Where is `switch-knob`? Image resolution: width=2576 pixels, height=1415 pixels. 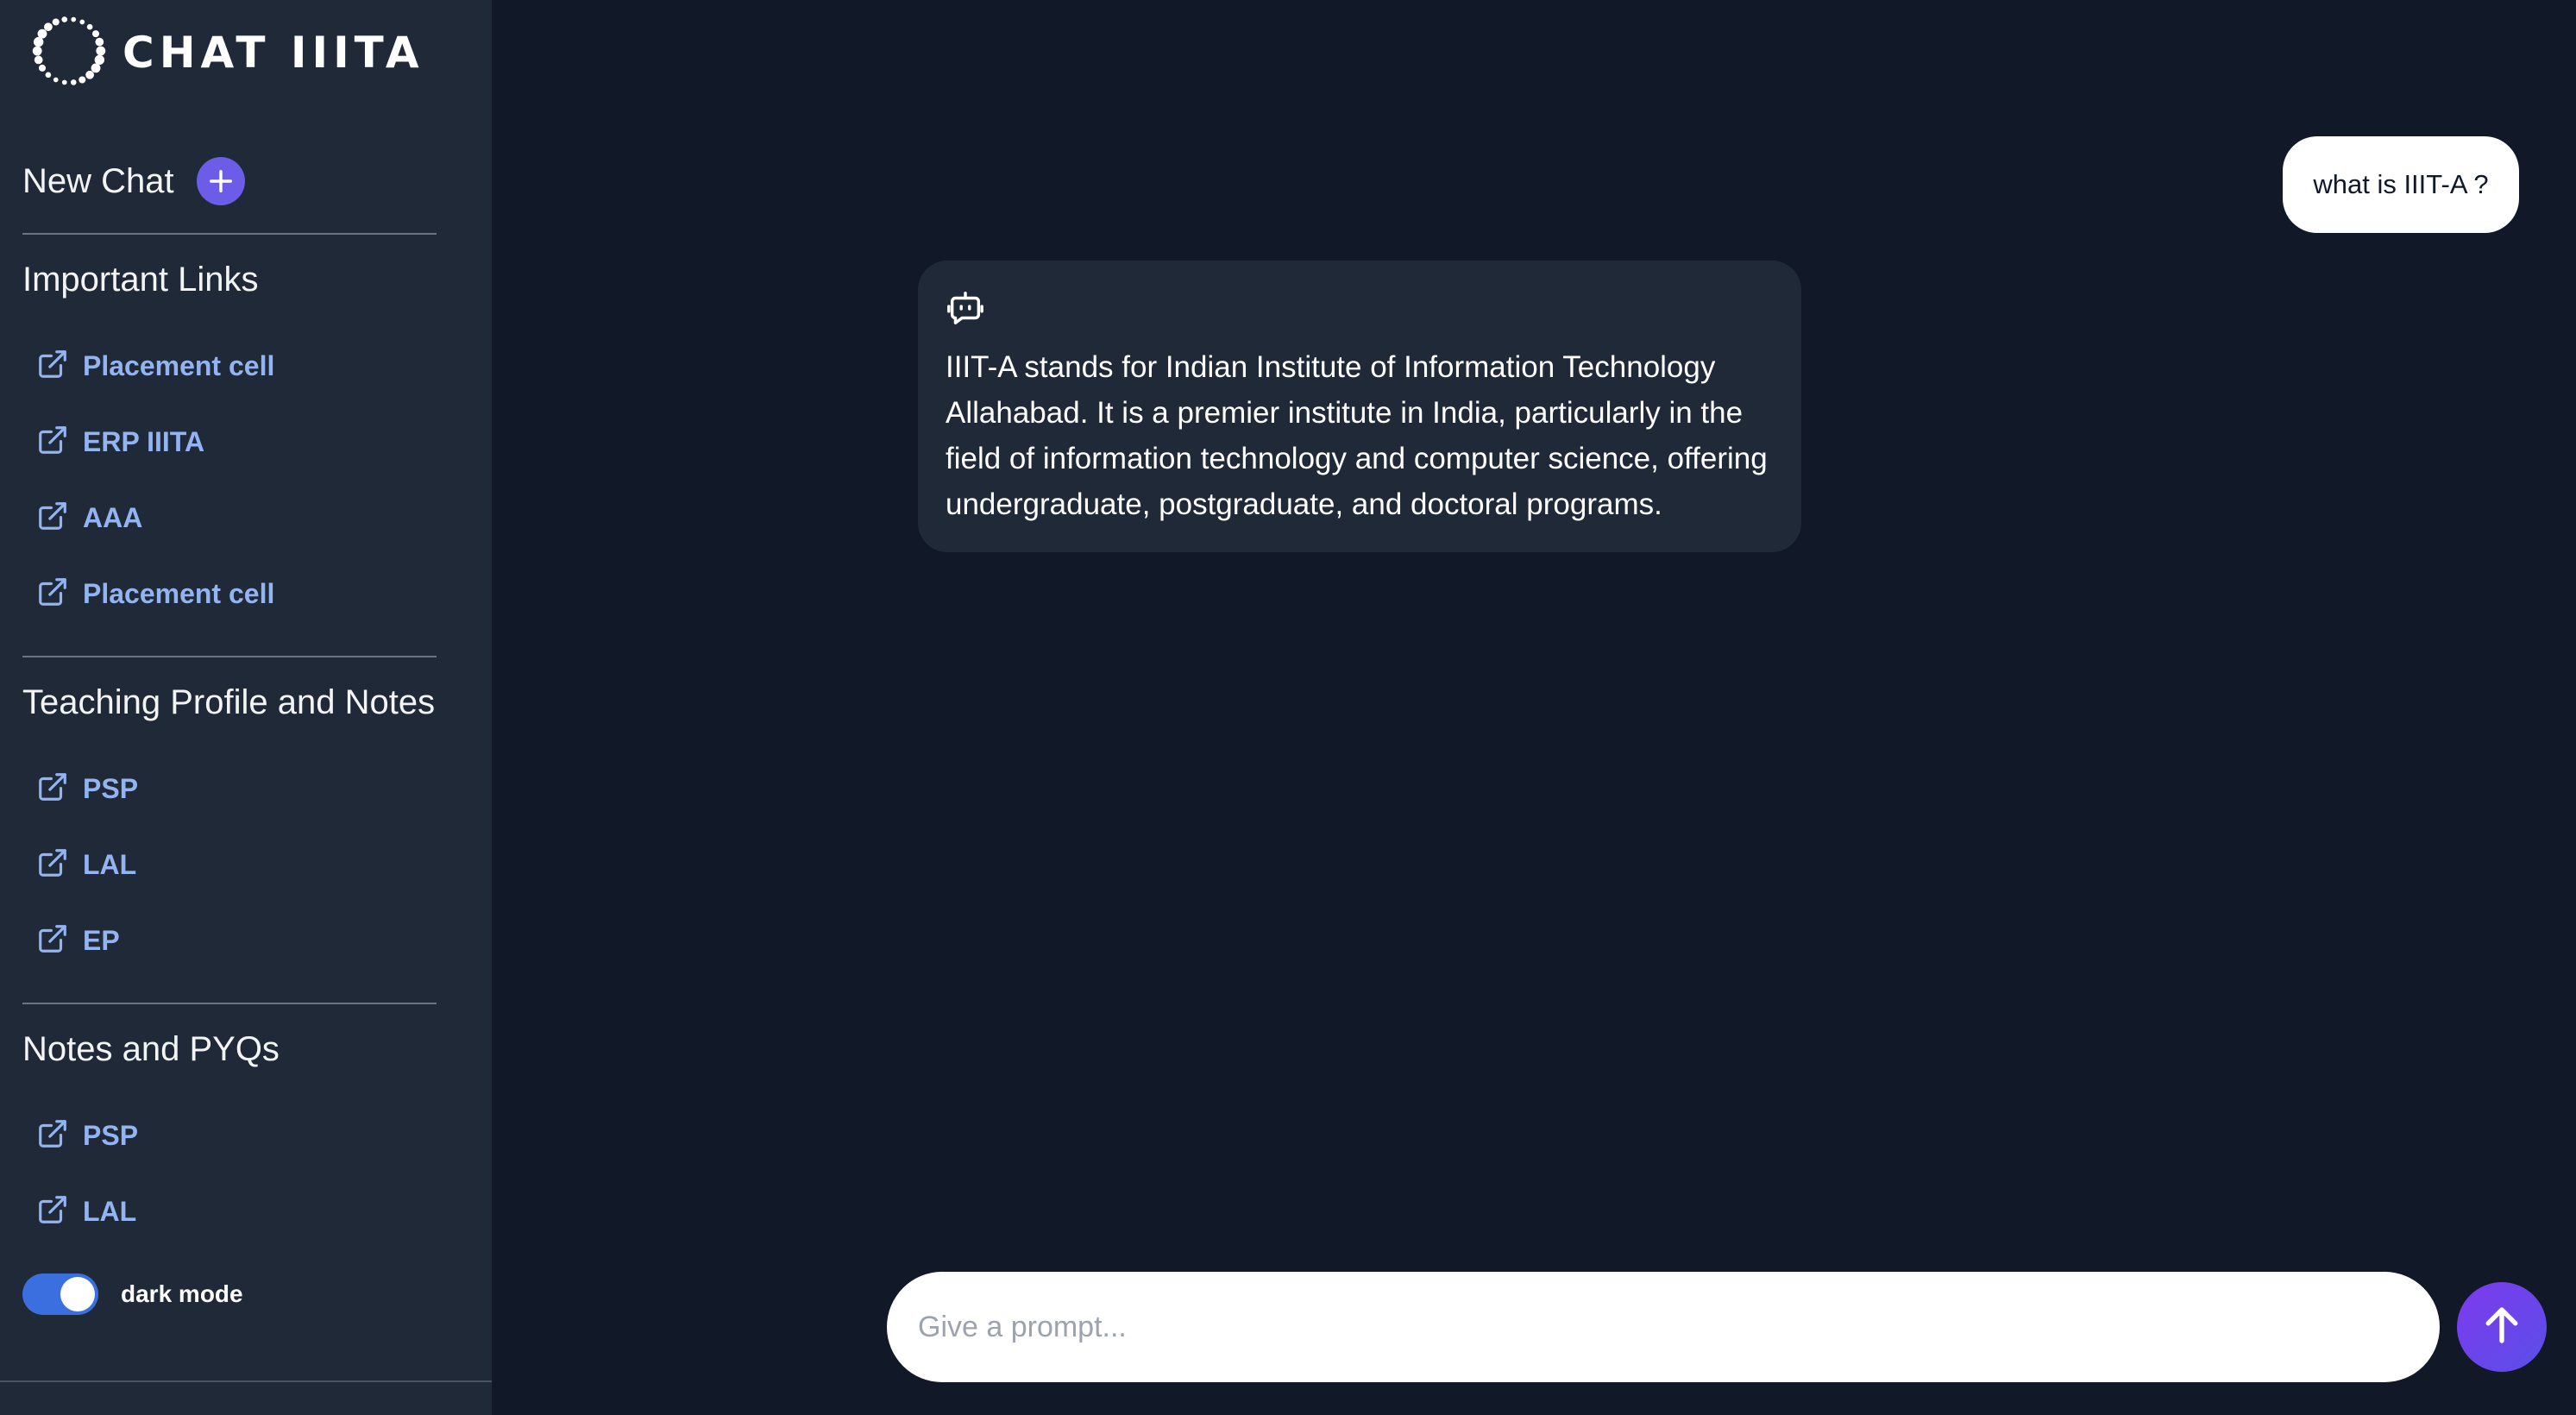
switch-knob is located at coordinates (77, 1294).